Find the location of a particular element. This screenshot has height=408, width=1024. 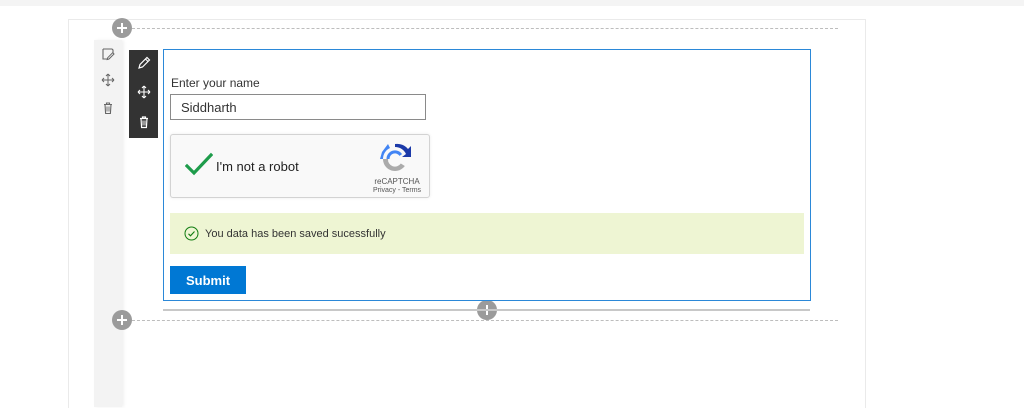

webpart-toolbar is located at coordinates (143, 94).